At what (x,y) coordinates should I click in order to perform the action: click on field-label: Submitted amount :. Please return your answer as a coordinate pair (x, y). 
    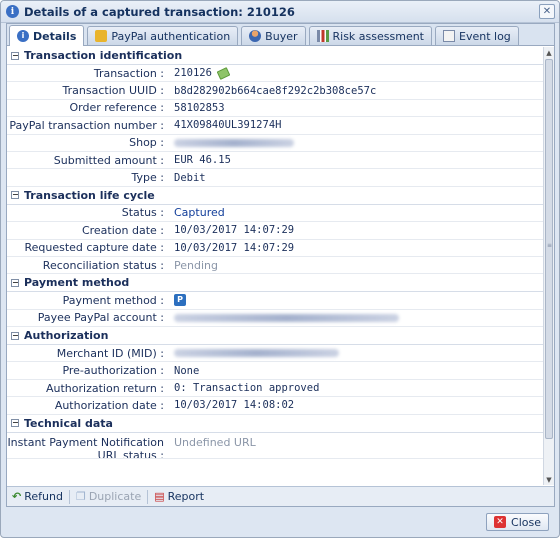
    Looking at the image, I should click on (108, 160).